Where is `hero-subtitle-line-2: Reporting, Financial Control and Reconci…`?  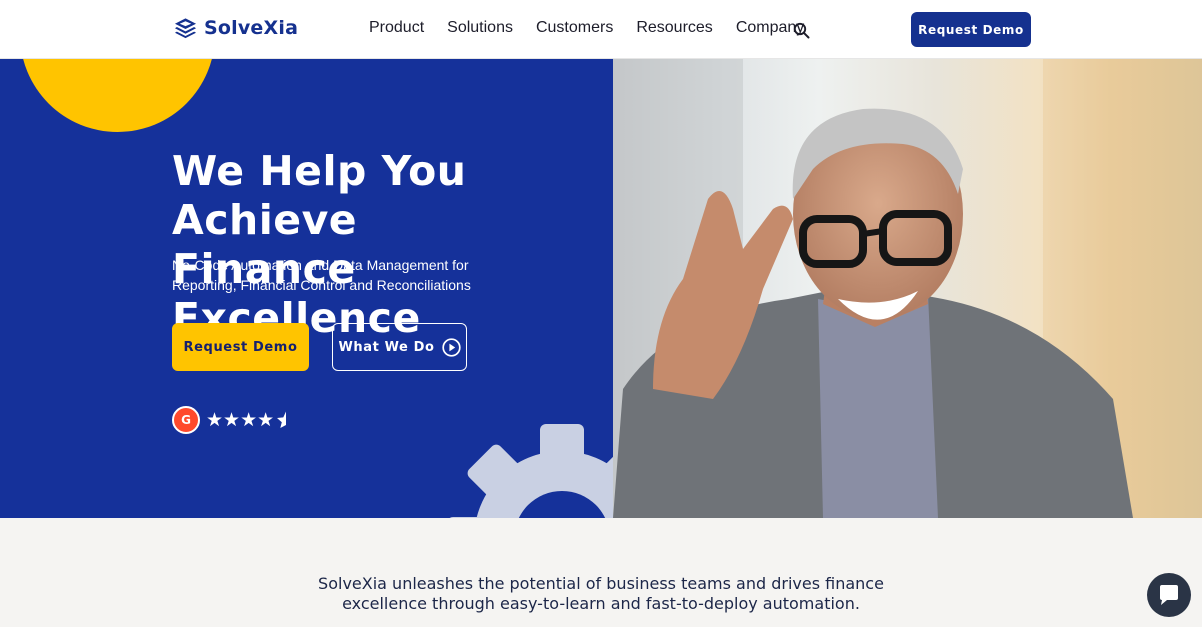 hero-subtitle-line-2: Reporting, Financial Control and Reconci… is located at coordinates (321, 285).